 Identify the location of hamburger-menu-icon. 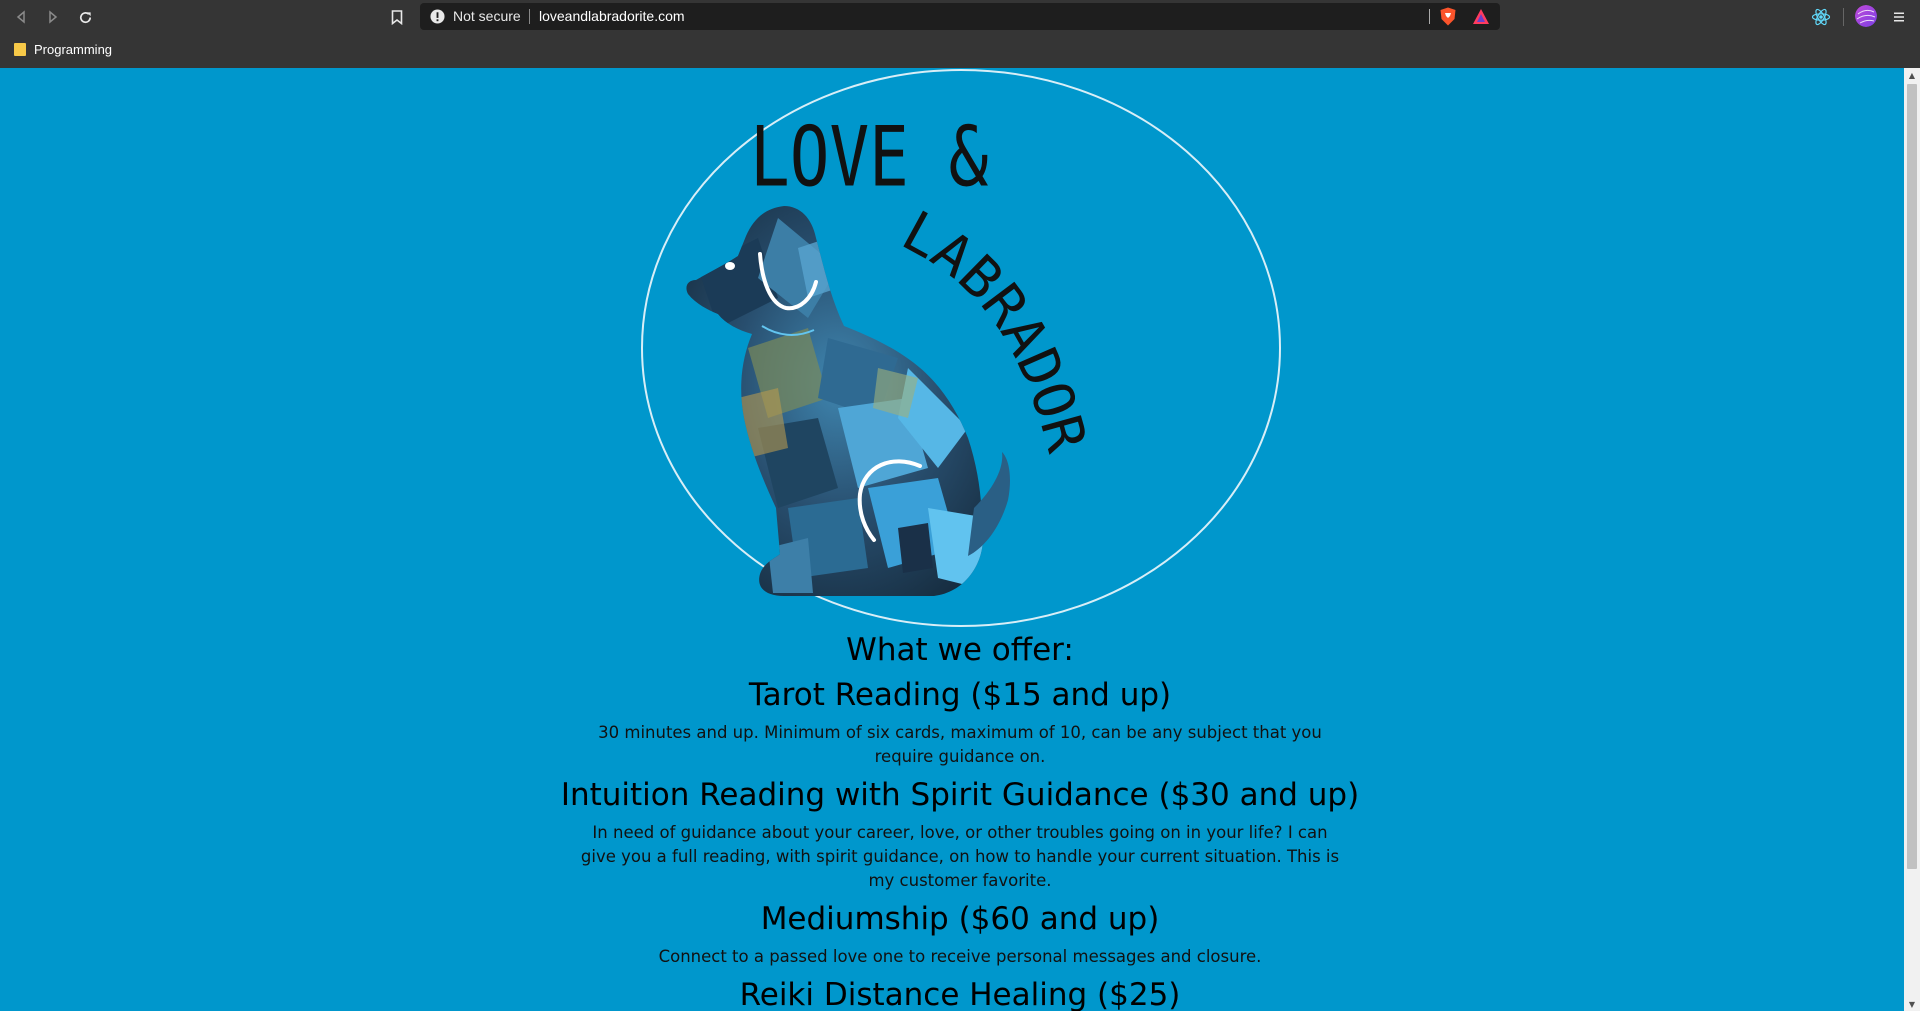
(1899, 17).